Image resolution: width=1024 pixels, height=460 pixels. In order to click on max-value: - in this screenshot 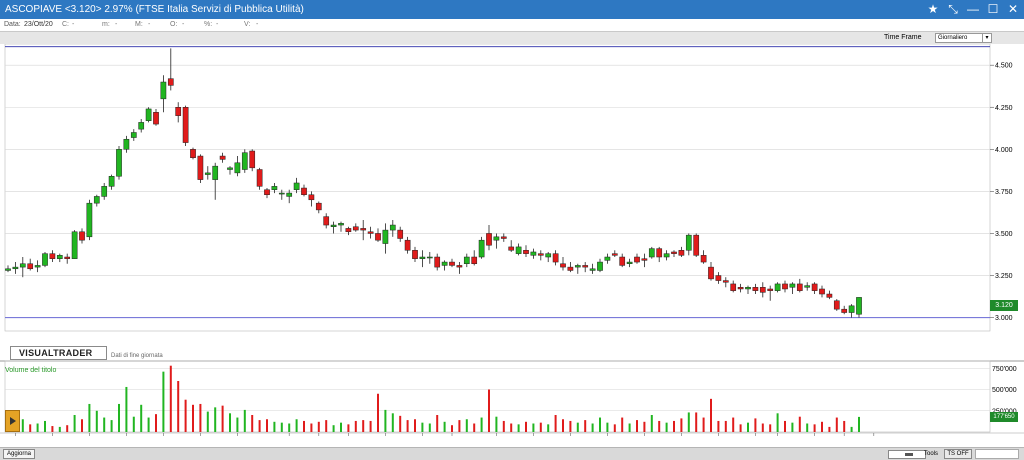, I will do `click(149, 24)`.